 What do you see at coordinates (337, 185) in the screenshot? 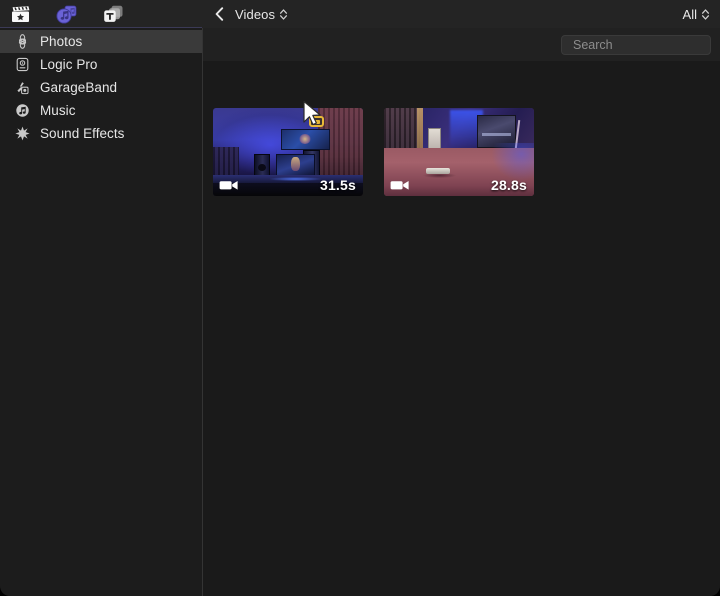
I see `clip-duration: 31.5s` at bounding box center [337, 185].